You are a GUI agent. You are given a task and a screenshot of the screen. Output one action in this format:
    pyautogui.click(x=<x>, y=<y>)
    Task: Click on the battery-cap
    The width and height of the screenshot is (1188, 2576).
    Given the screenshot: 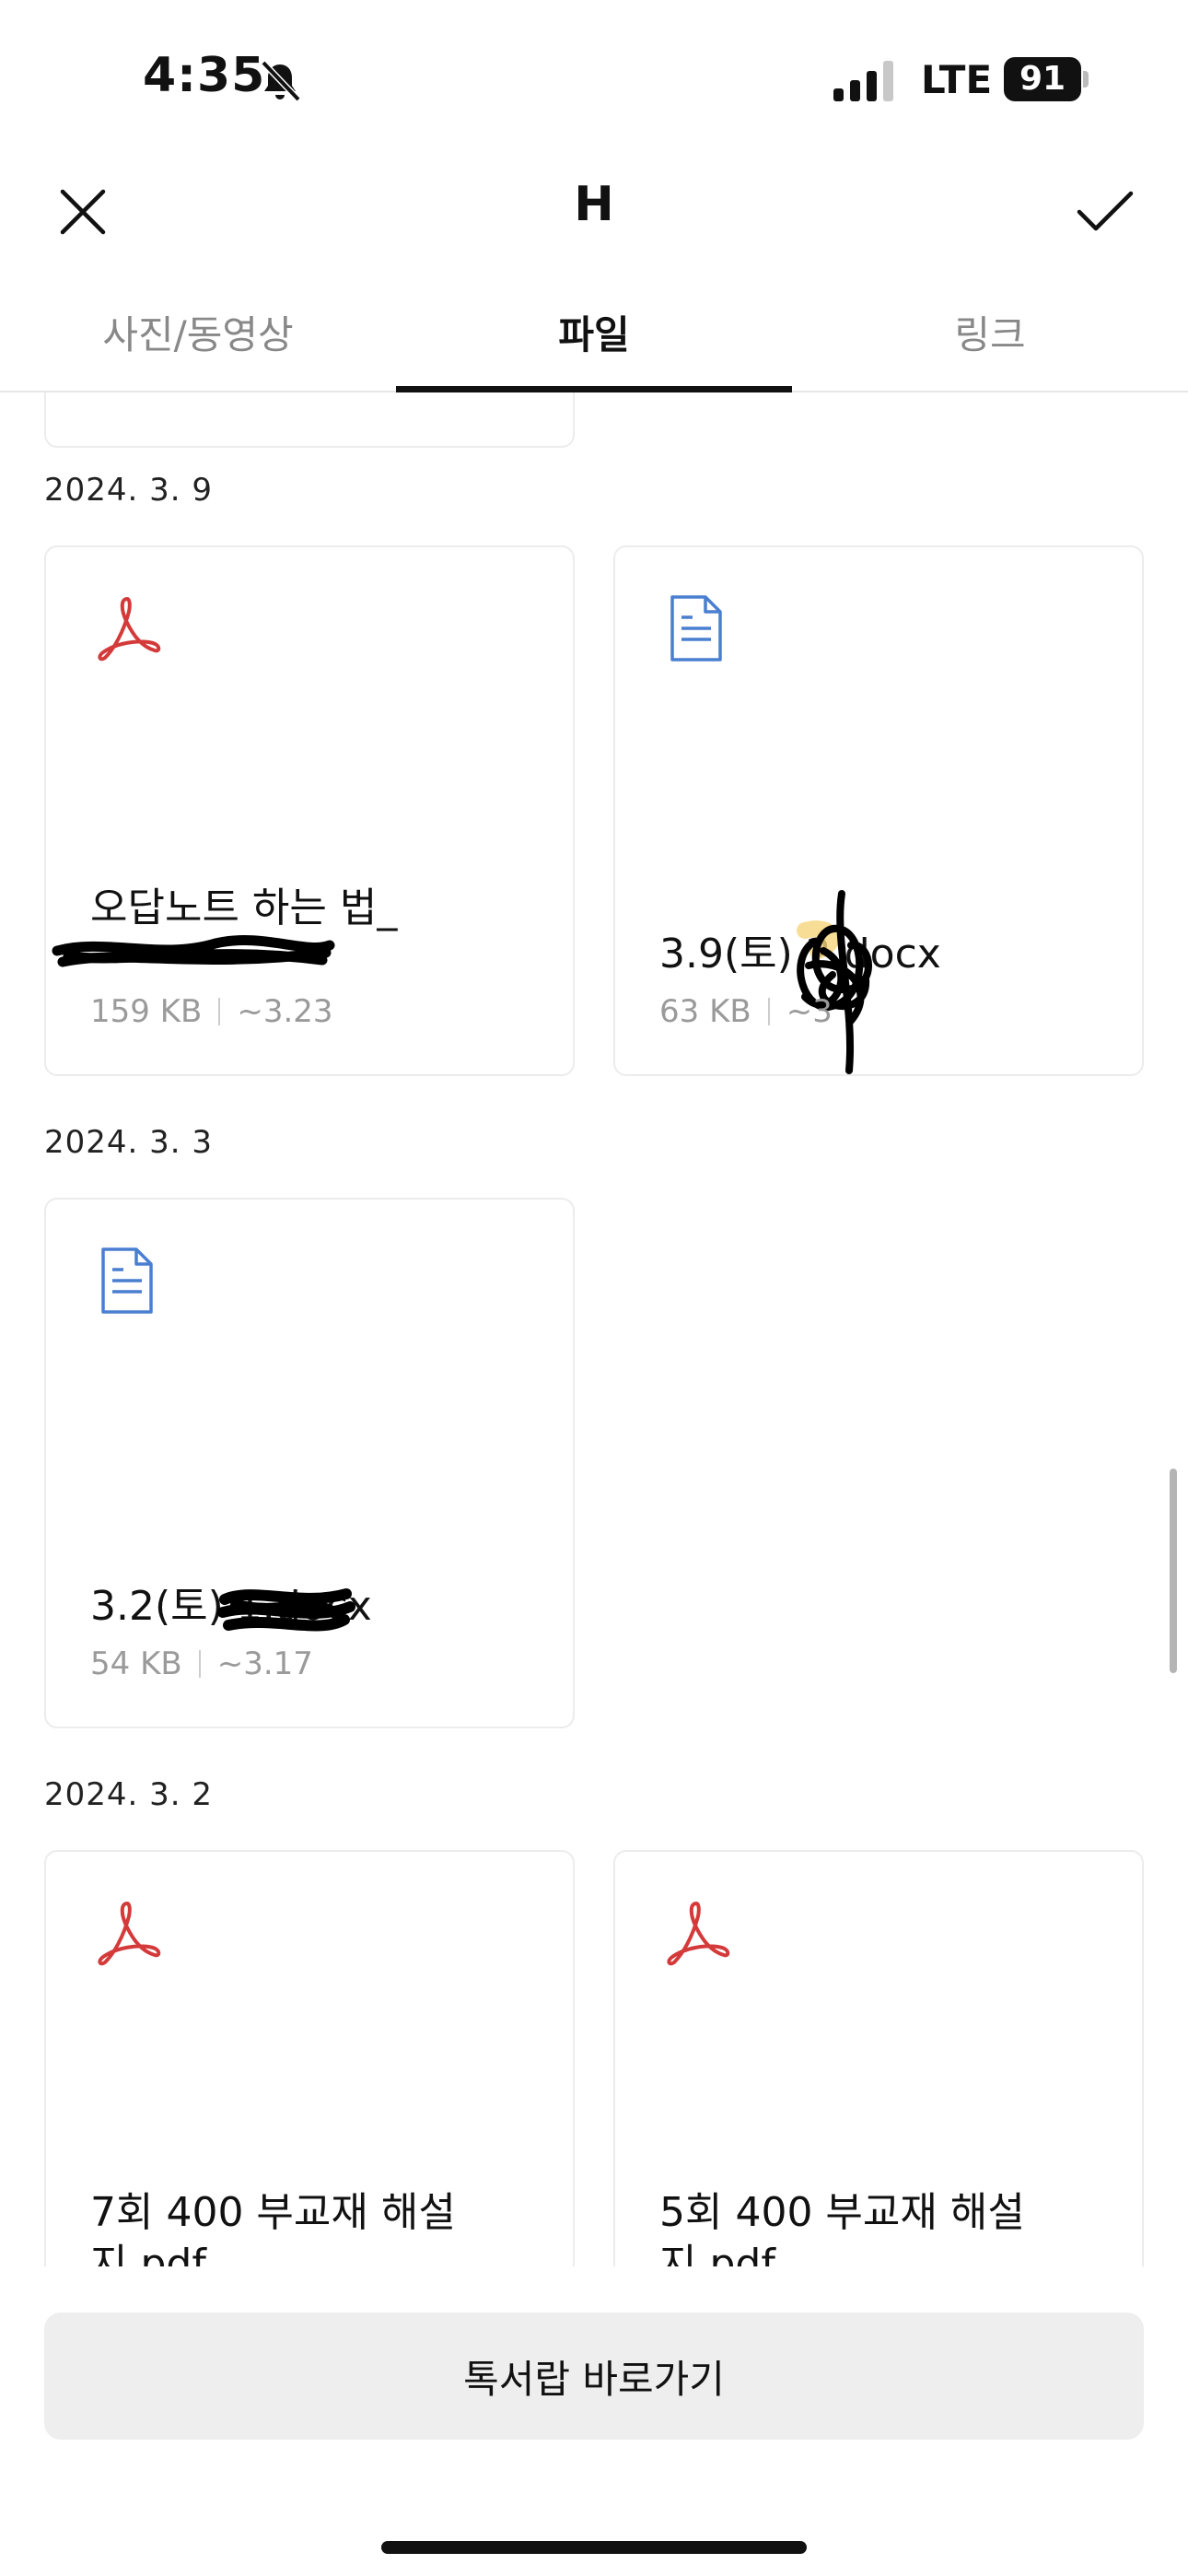 What is the action you would take?
    pyautogui.click(x=1086, y=79)
    